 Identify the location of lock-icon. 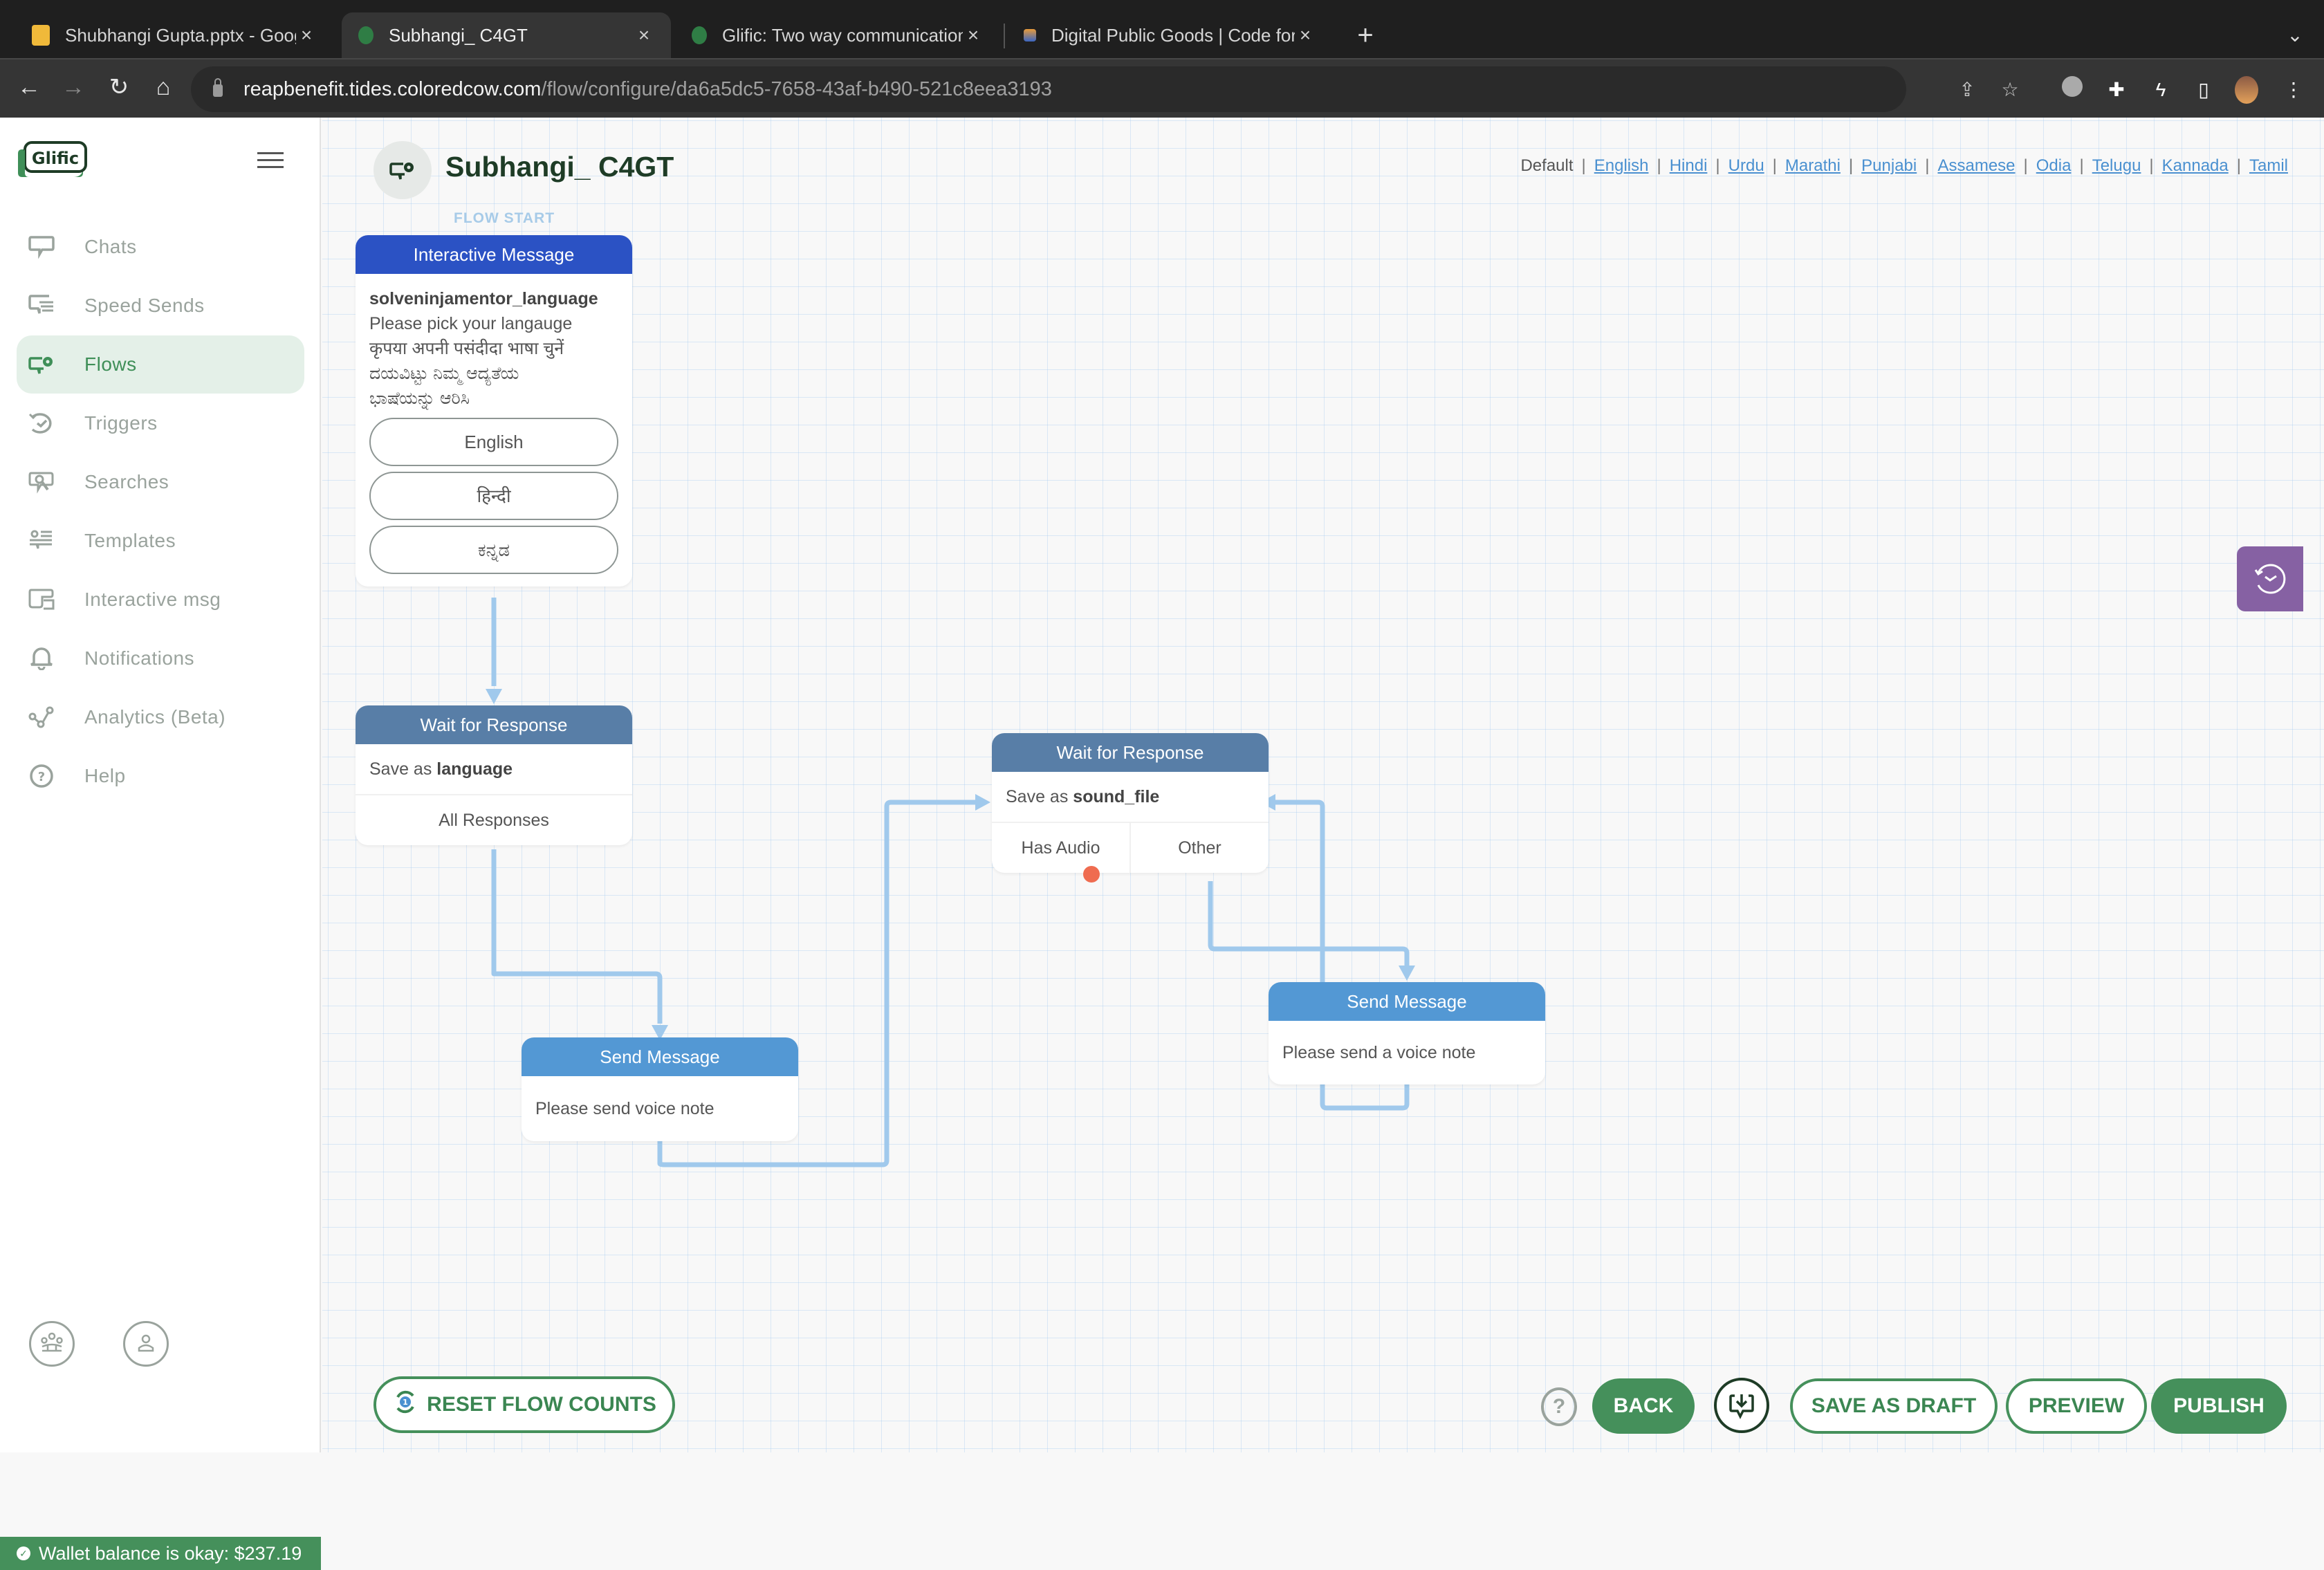
(218, 87).